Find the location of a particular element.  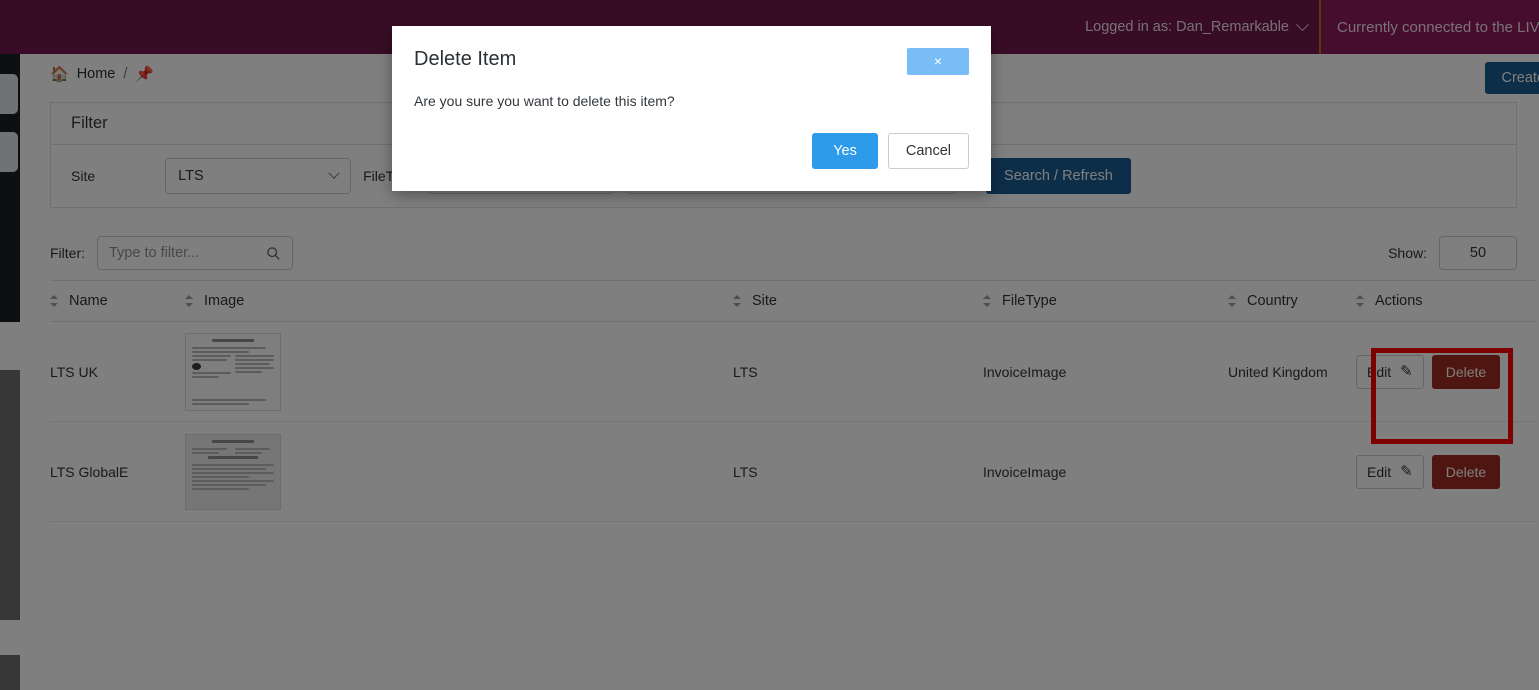

dialog-header: Delete Item × is located at coordinates (691, 50).